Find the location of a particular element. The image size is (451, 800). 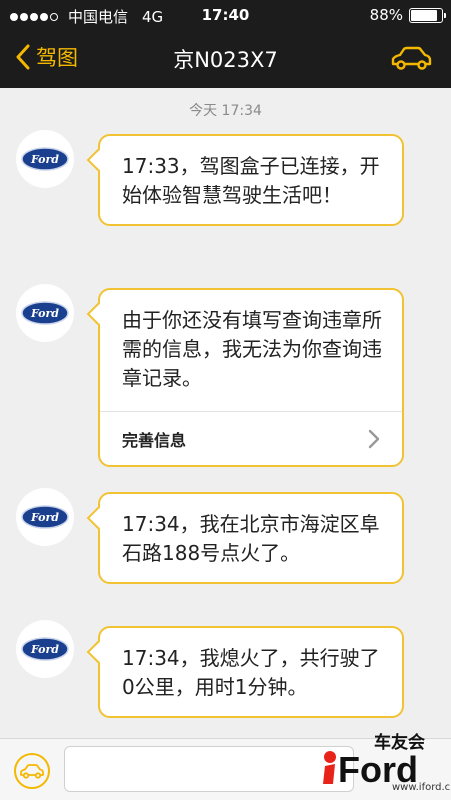

message-bubble: 17:33，驾图盒子已连接，开始体验智慧驾驶生活吧！ is located at coordinates (245, 180).